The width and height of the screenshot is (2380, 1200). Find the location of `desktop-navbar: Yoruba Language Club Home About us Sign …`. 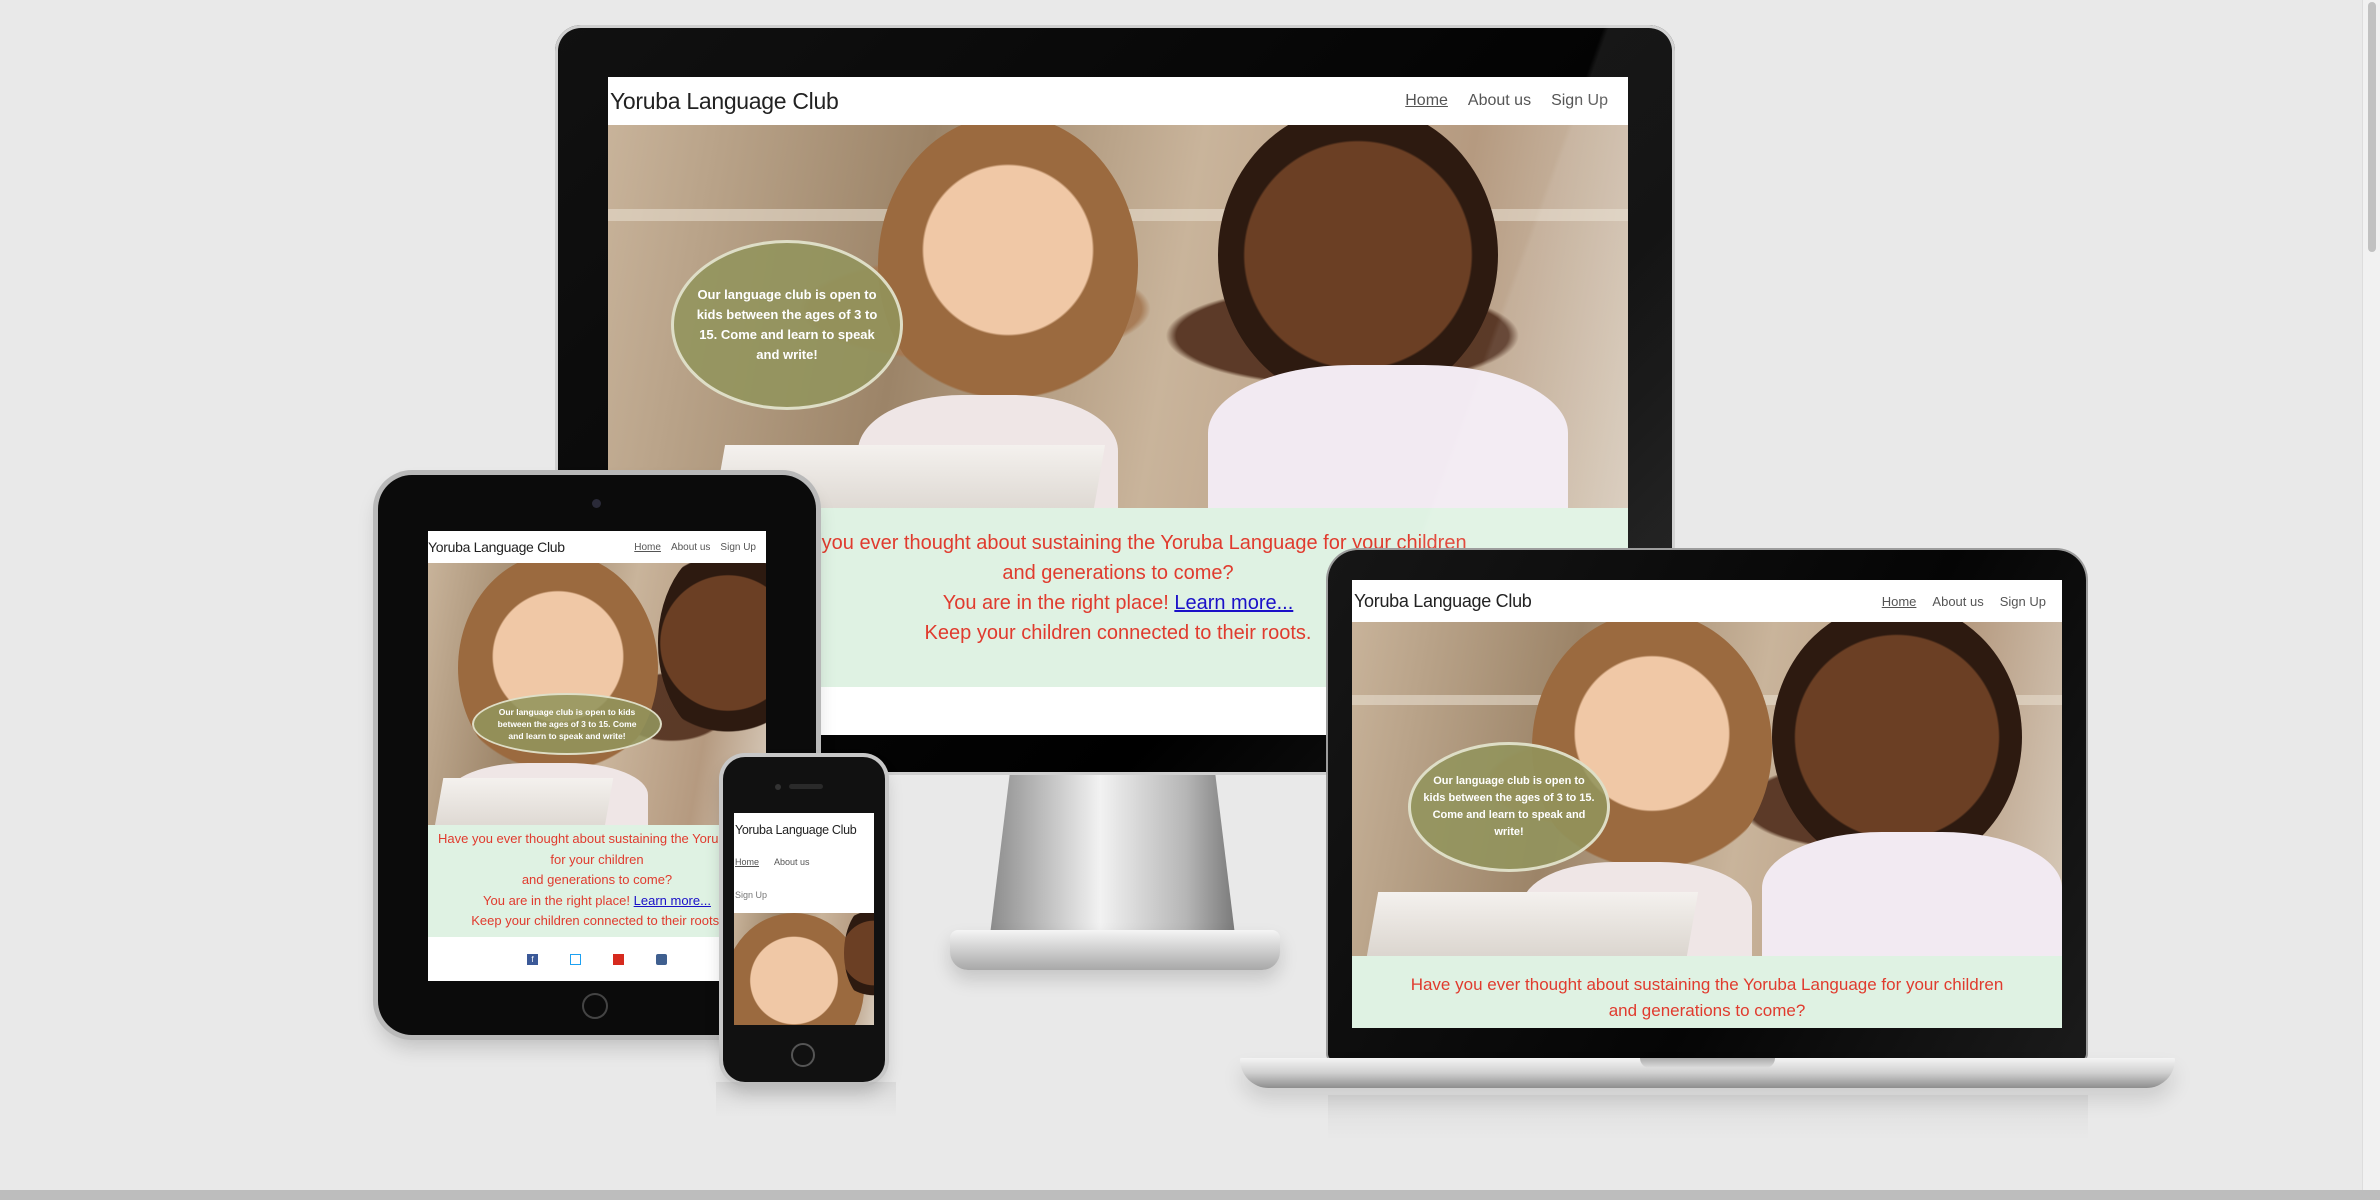

desktop-navbar: Yoruba Language Club Home About us Sign … is located at coordinates (1118, 101).